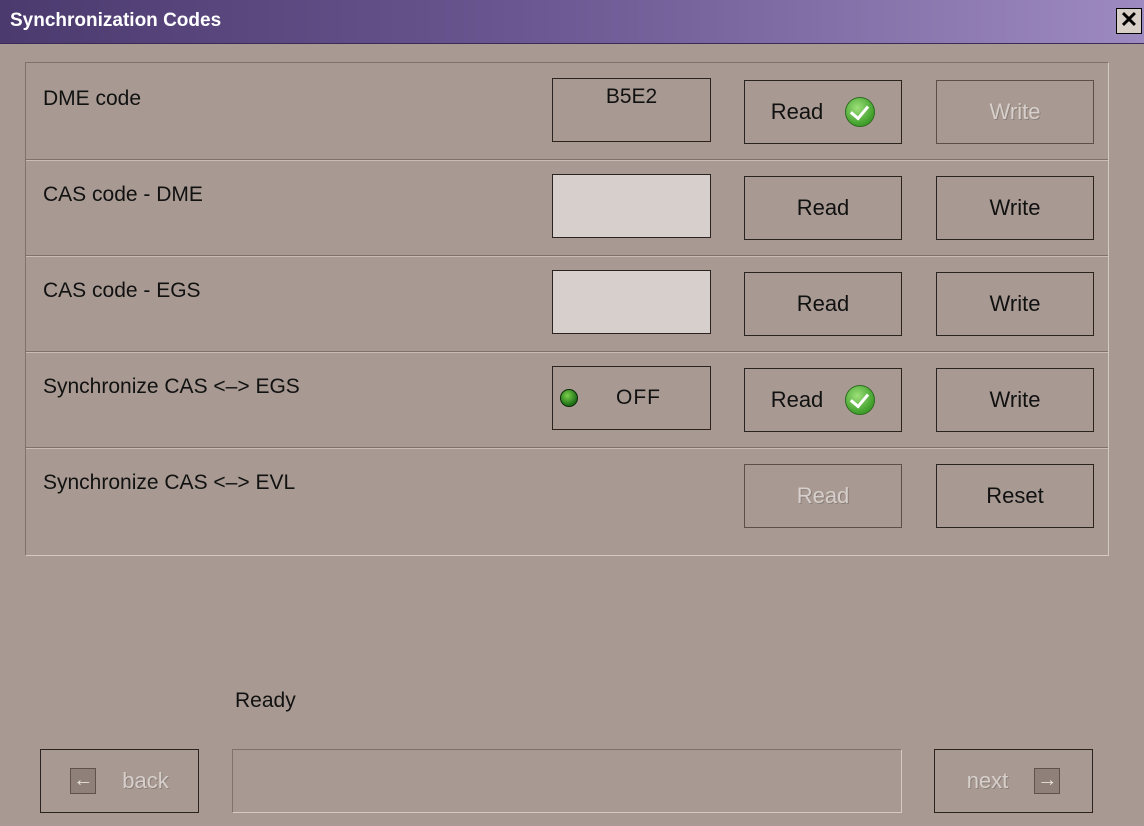 This screenshot has height=826, width=1144. I want to click on cas-egs-read-button: Read, so click(823, 304).